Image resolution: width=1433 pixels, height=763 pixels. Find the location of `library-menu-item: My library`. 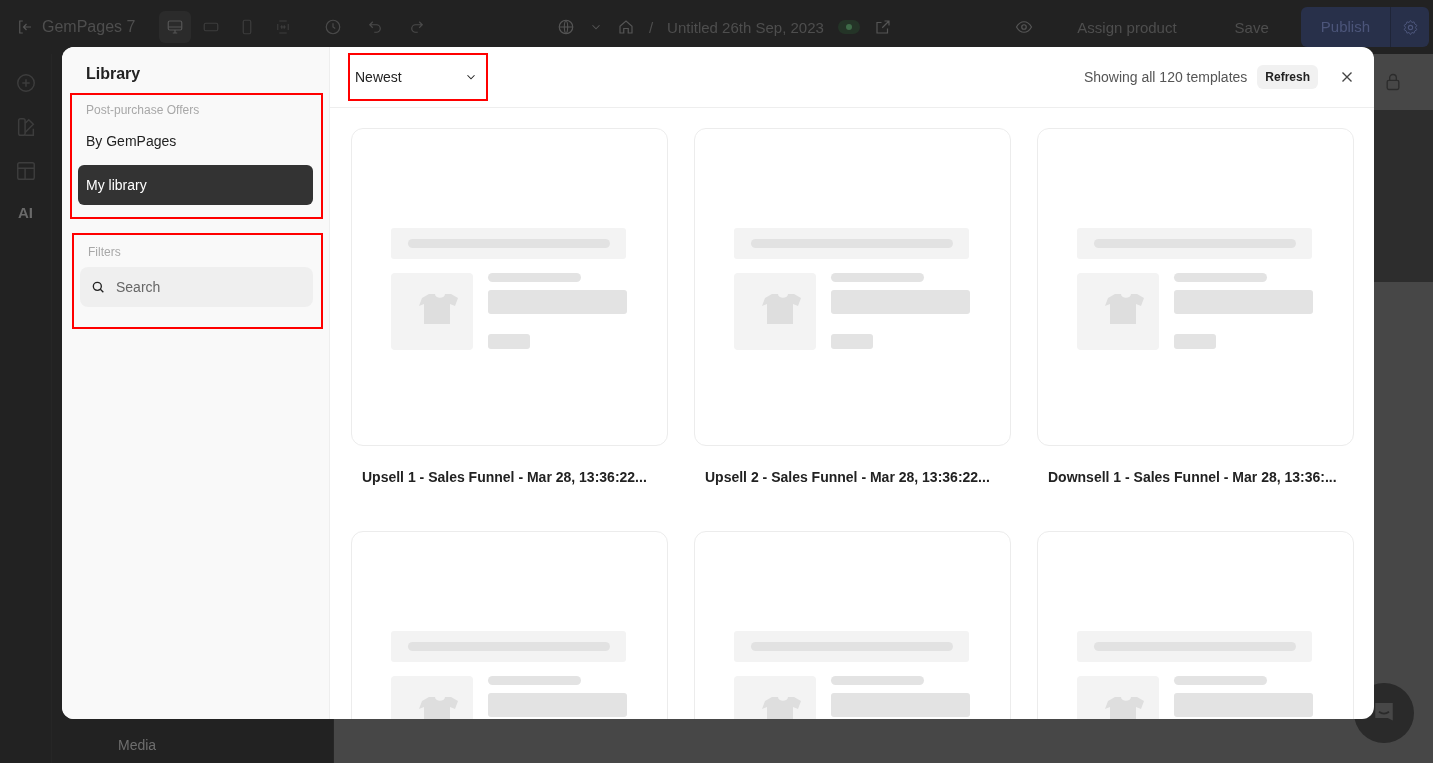

library-menu-item: My library is located at coordinates (195, 185).